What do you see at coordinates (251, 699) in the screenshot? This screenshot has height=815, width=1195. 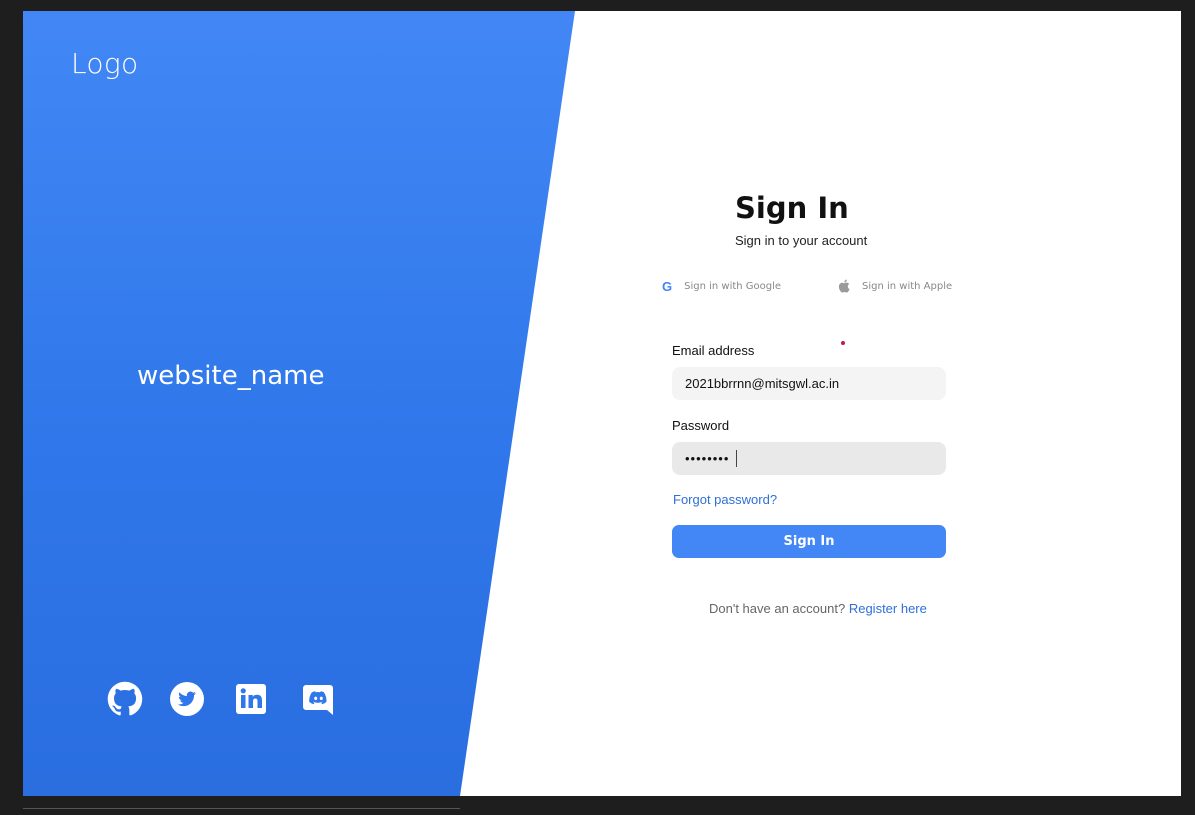 I see `linkedin-icon` at bounding box center [251, 699].